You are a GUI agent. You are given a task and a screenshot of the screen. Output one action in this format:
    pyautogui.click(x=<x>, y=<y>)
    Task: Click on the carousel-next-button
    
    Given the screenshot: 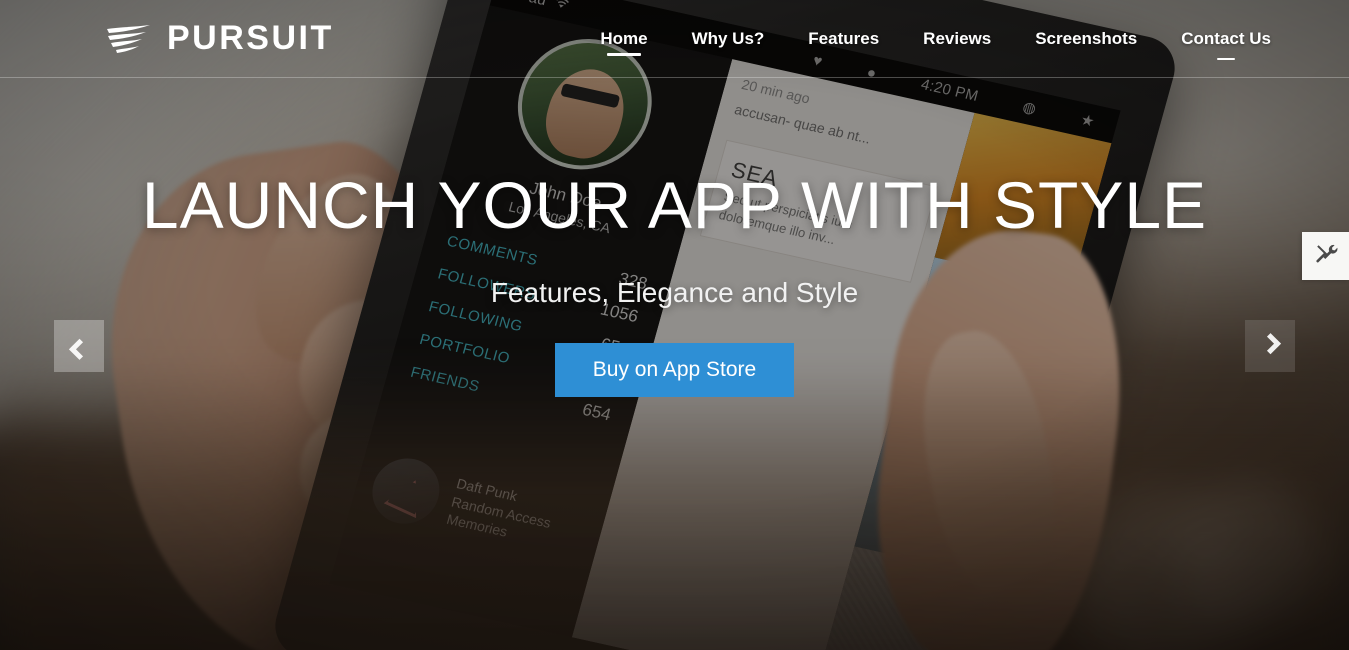 What is the action you would take?
    pyautogui.click(x=1270, y=346)
    